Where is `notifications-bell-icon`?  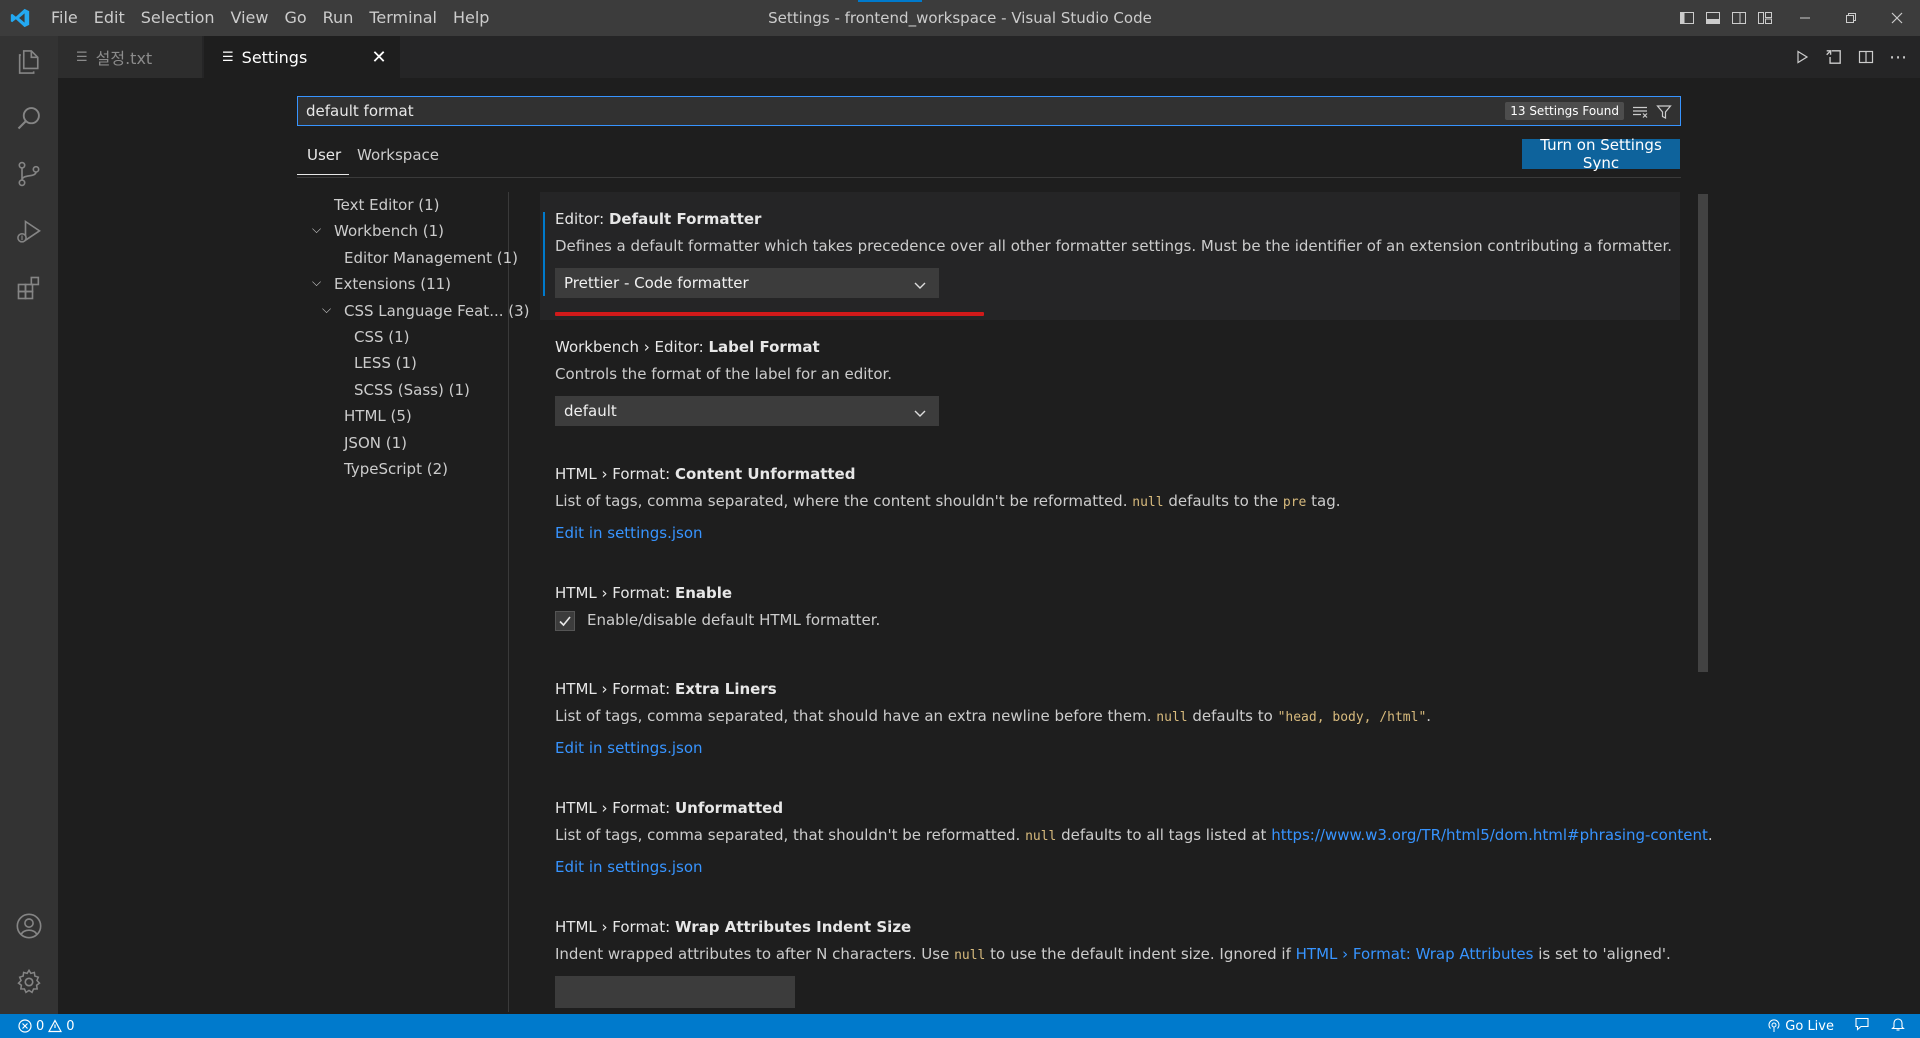
notifications-bell-icon is located at coordinates (1898, 1026).